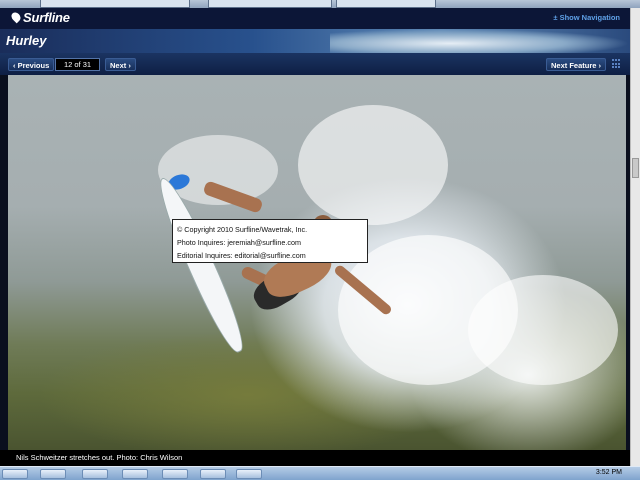 This screenshot has height=480, width=640. What do you see at coordinates (617, 64) in the screenshot?
I see `grid-icon` at bounding box center [617, 64].